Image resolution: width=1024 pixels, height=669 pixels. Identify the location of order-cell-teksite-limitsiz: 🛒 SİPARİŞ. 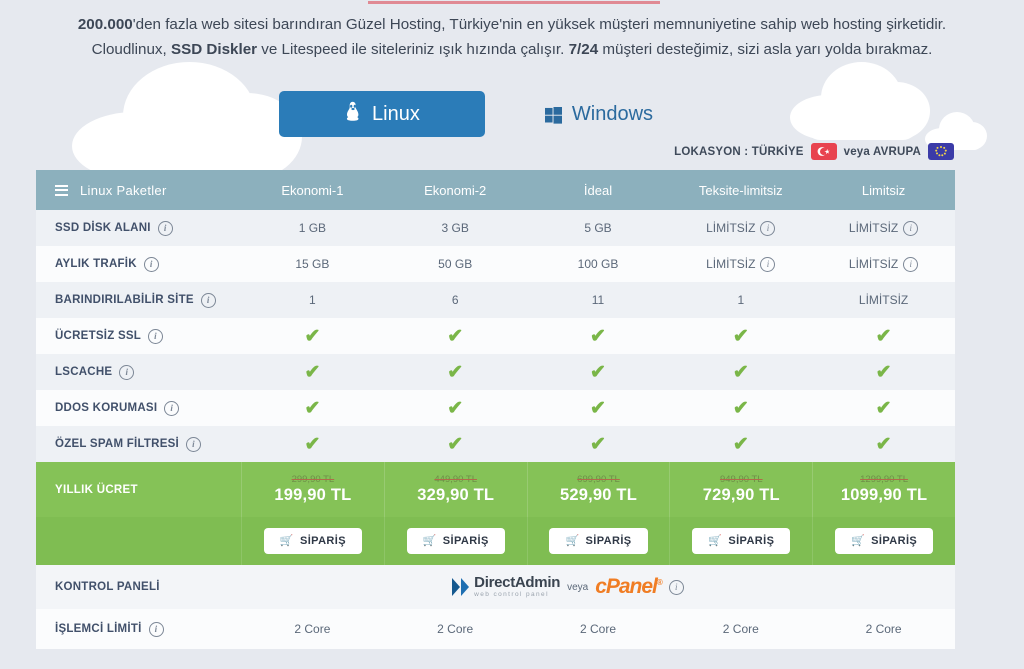
(740, 541).